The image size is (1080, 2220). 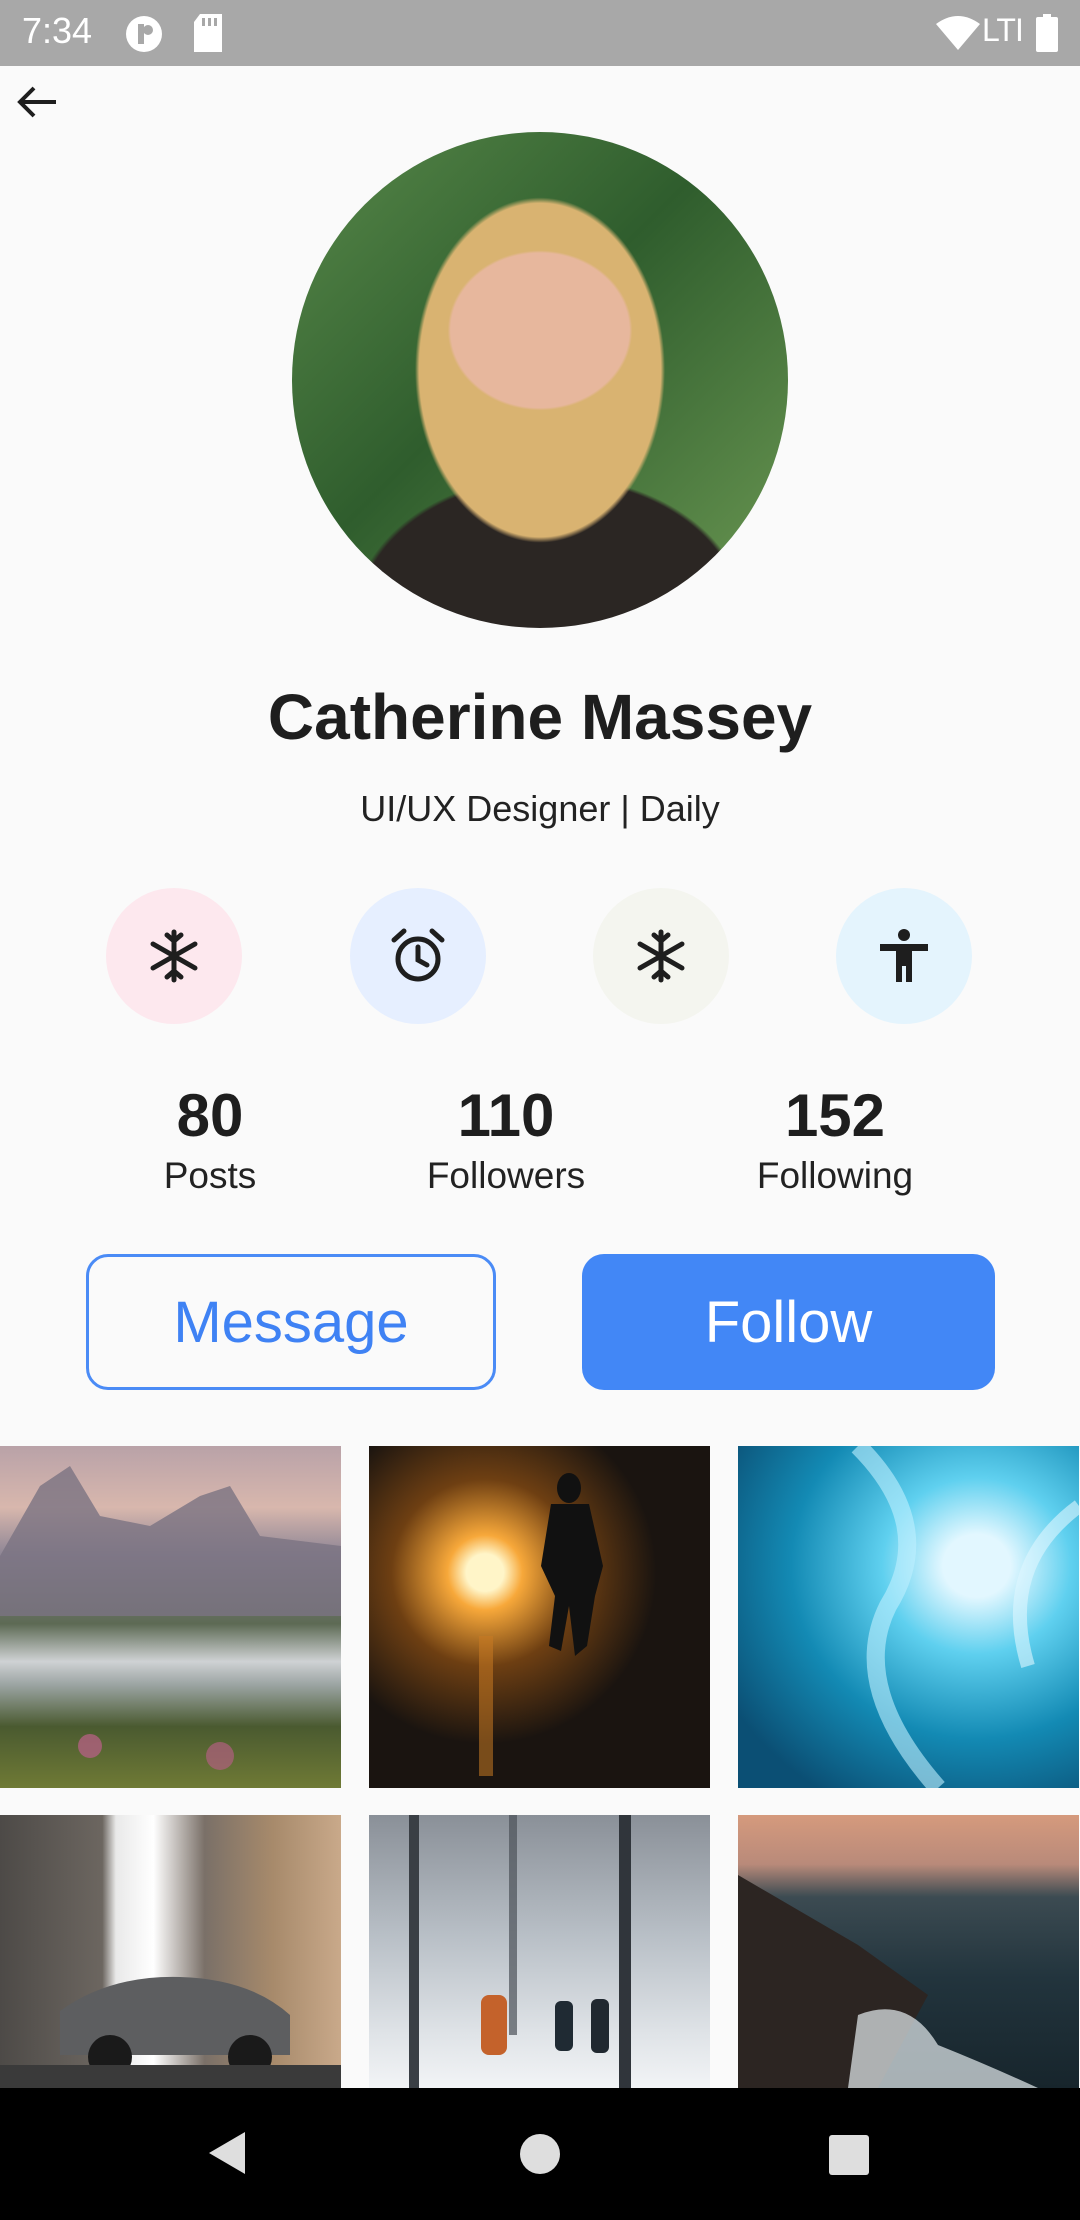 I want to click on accessibility-person-icon, so click(x=904, y=955).